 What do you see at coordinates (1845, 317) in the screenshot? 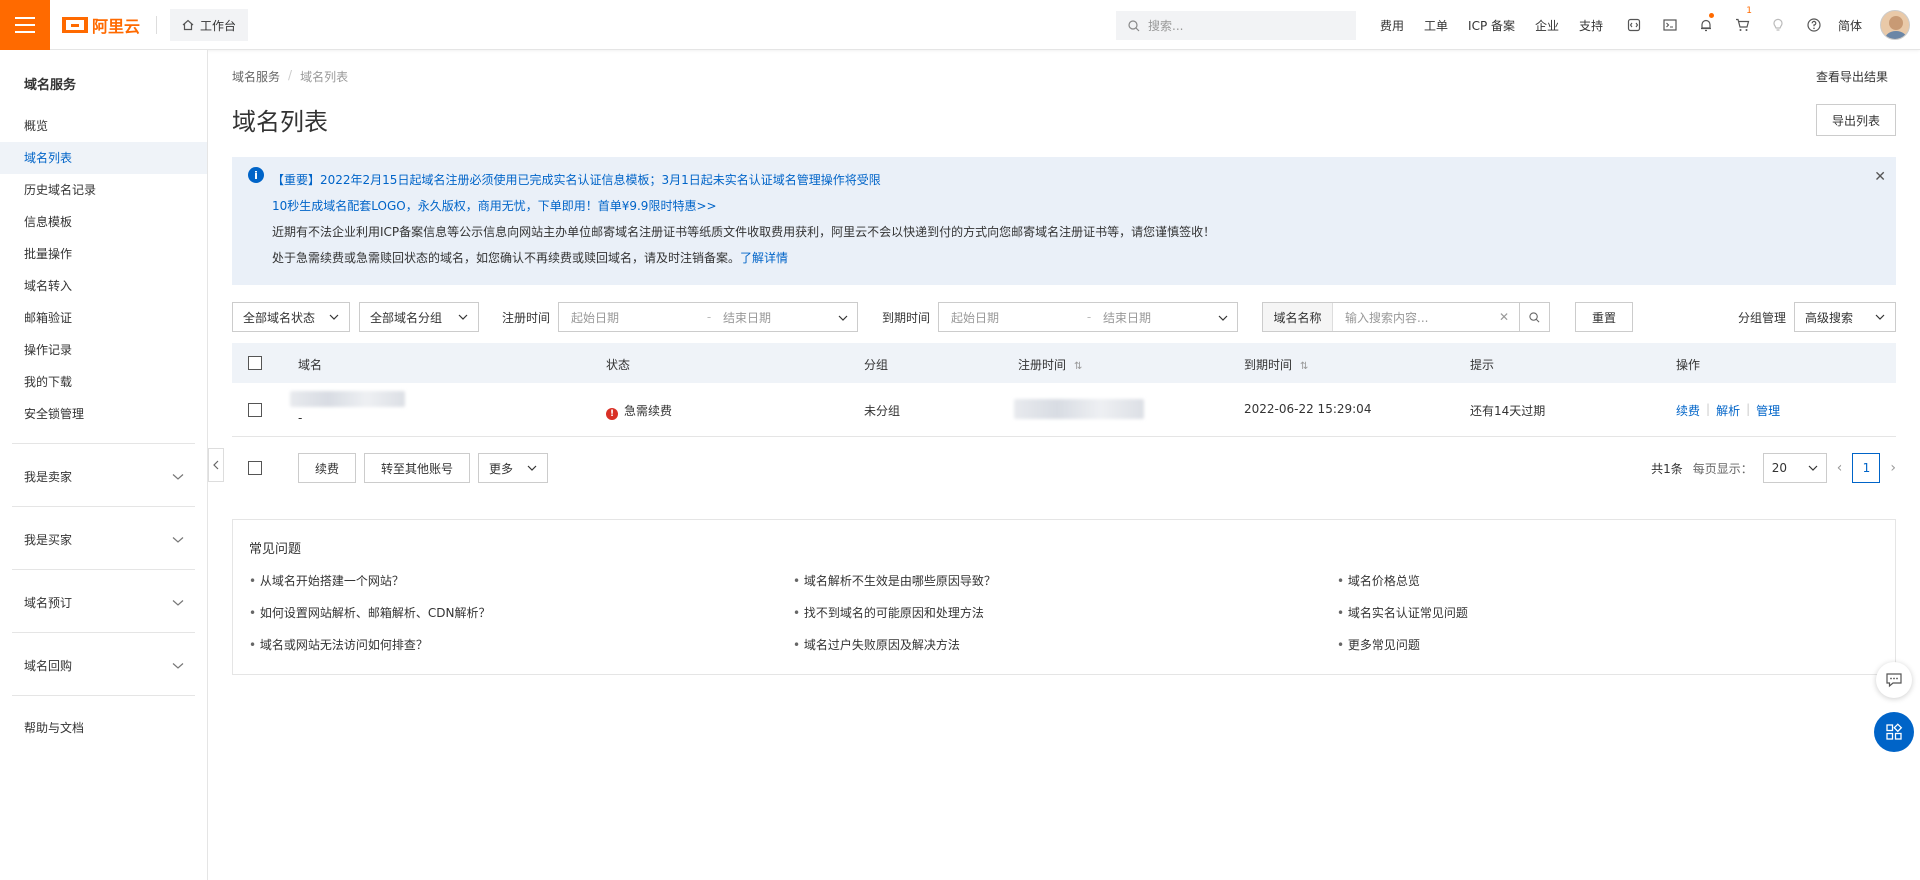
I see `advanced-search-button: 高级搜索` at bounding box center [1845, 317].